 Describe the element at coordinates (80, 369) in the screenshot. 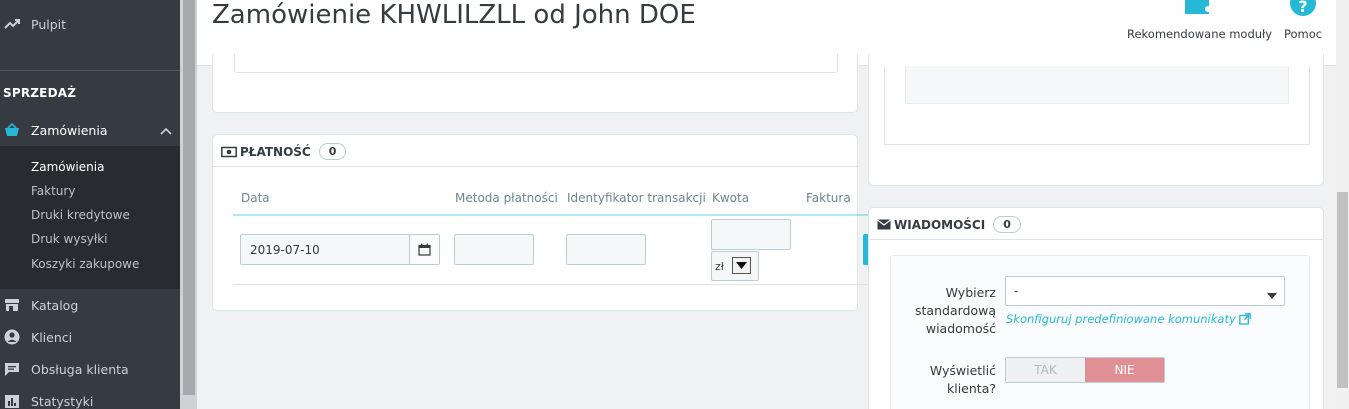

I see `sidebar-item-label: Obsługa klienta` at that location.